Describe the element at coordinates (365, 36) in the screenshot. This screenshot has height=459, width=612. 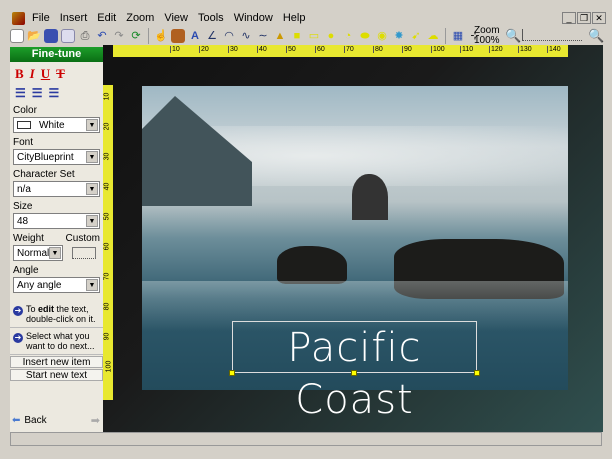
I see `ellipse-tool-icon: ⬬` at that location.